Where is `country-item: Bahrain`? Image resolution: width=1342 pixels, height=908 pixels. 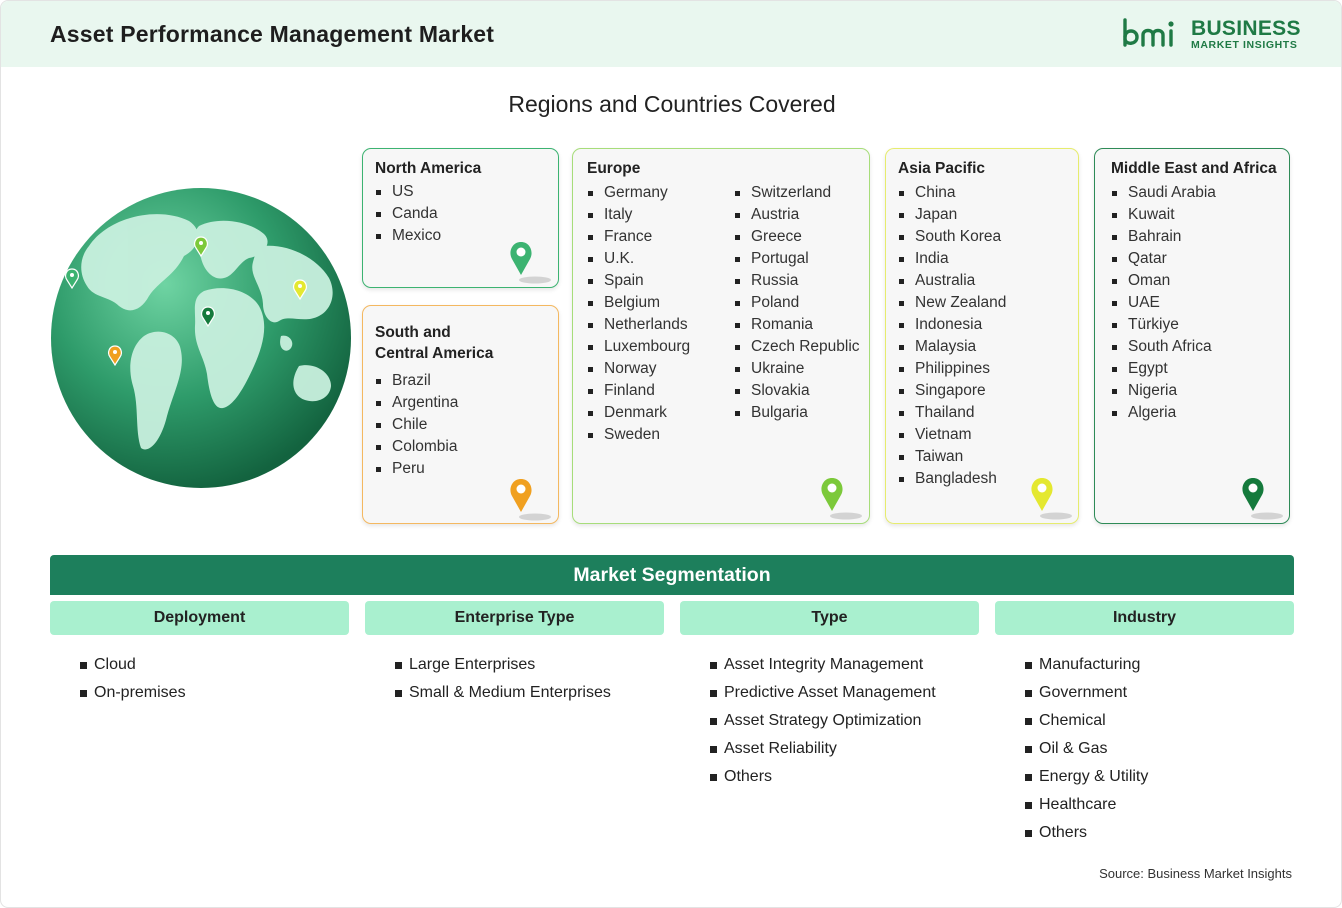
country-item: Bahrain is located at coordinates (1163, 237).